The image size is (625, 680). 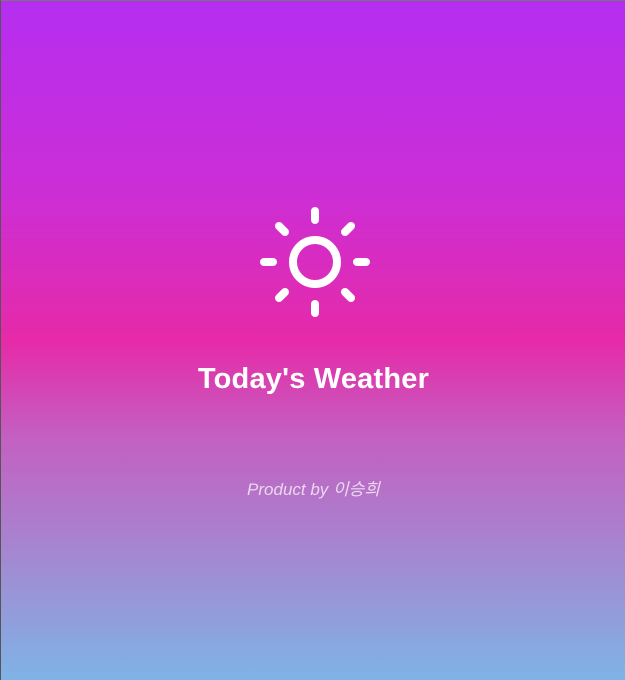 I want to click on app-title: Today's Weather, so click(x=313, y=379).